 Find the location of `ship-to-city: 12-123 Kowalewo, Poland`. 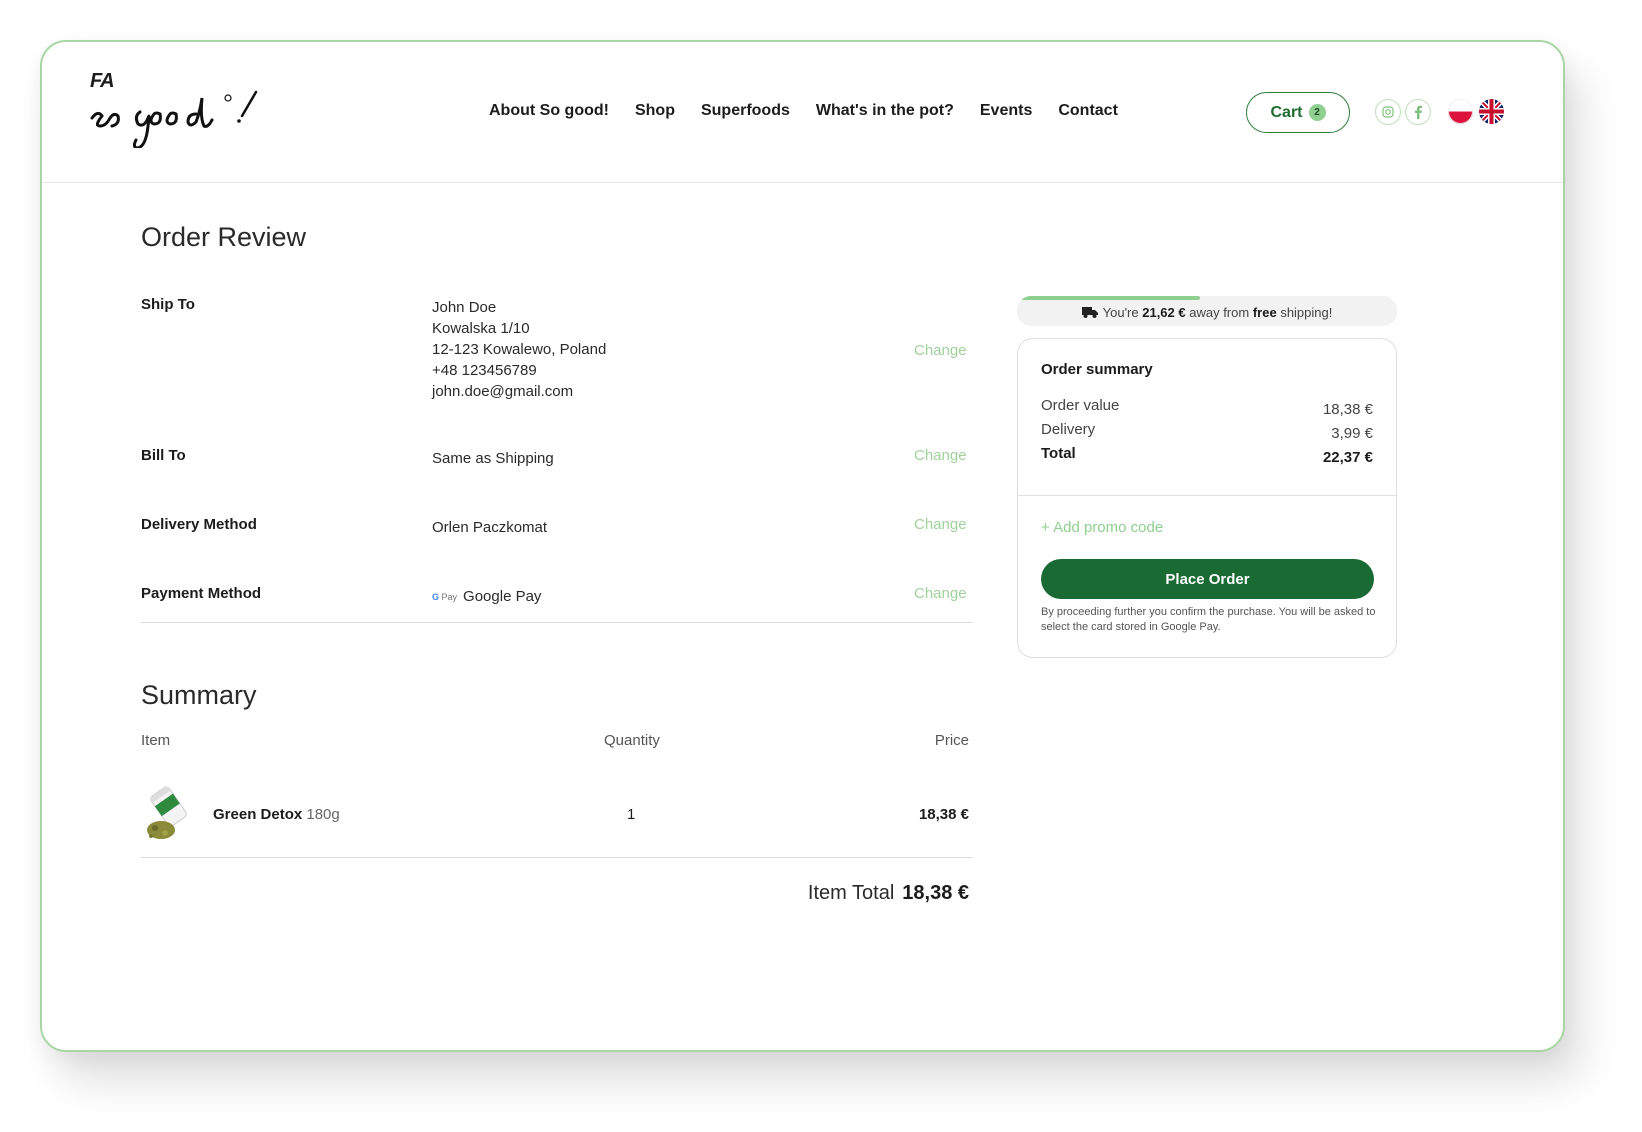

ship-to-city: 12-123 Kowalewo, Poland is located at coordinates (519, 349).